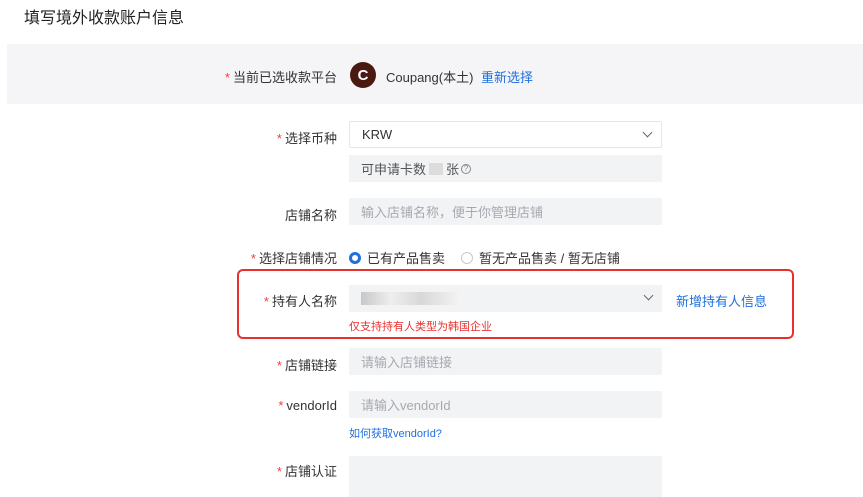 The height and width of the screenshot is (497, 863). What do you see at coordinates (306, 138) in the screenshot?
I see `currency-label: * 选择币种` at bounding box center [306, 138].